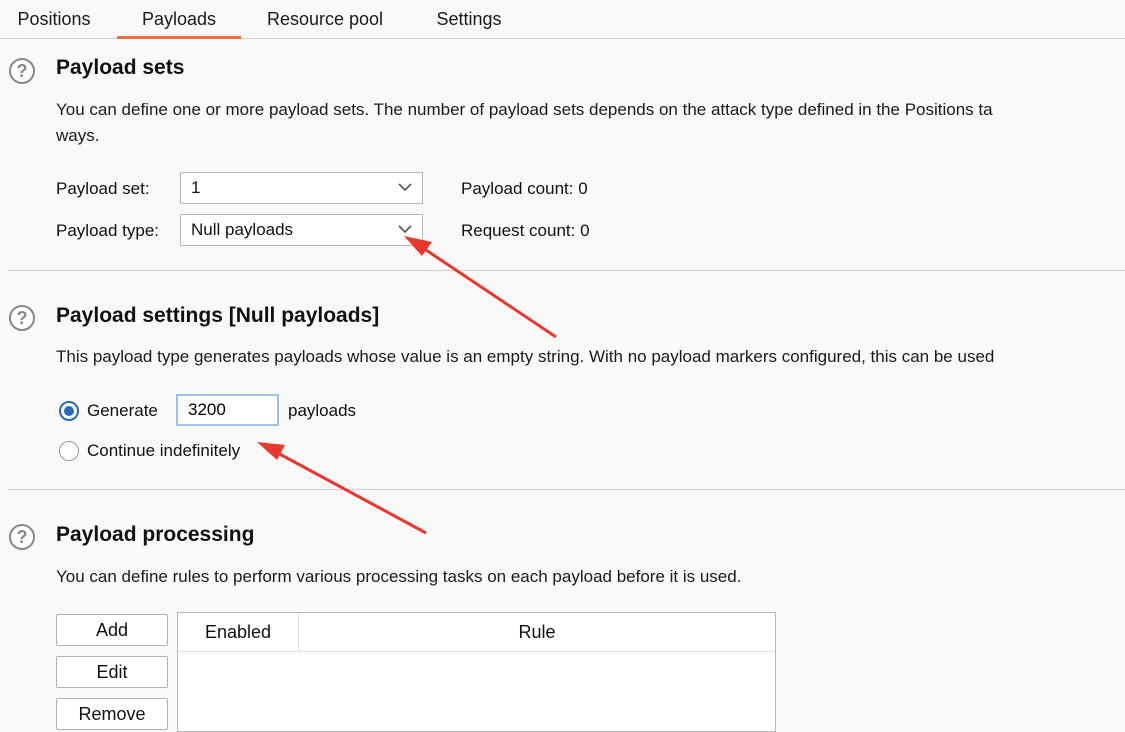 The height and width of the screenshot is (732, 1125). I want to click on payload-sets-title: Payload sets, so click(120, 67).